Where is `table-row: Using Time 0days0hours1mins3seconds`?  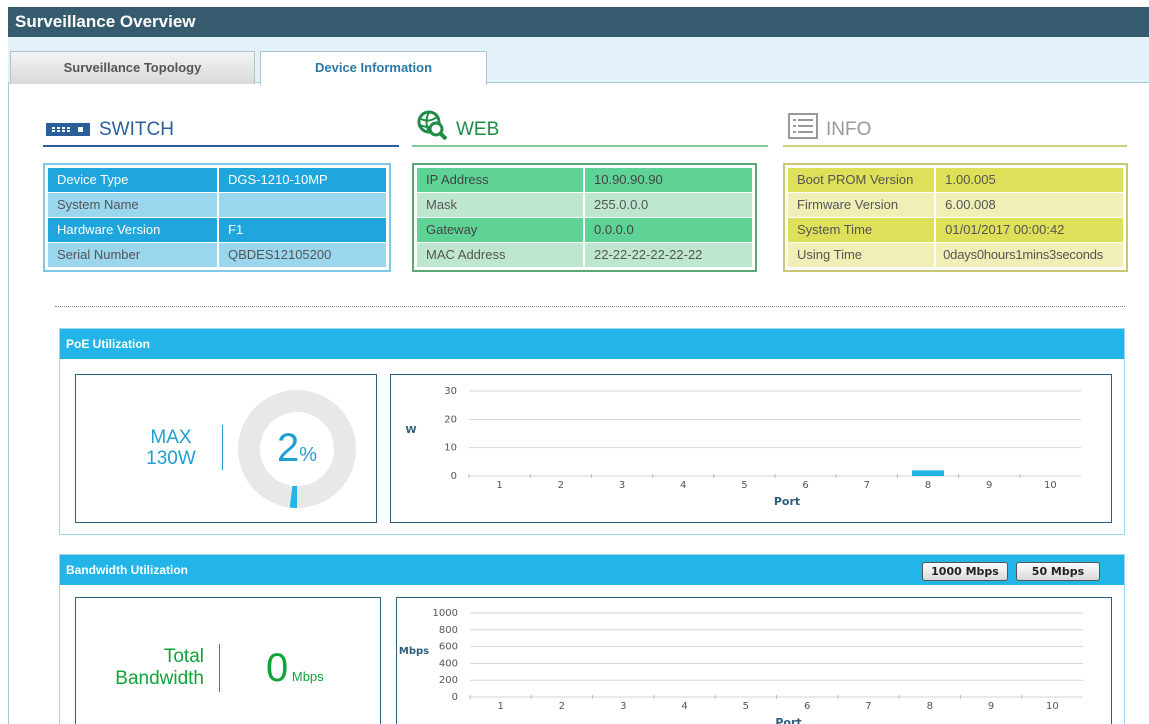
table-row: Using Time 0days0hours1mins3seconds is located at coordinates (955, 255).